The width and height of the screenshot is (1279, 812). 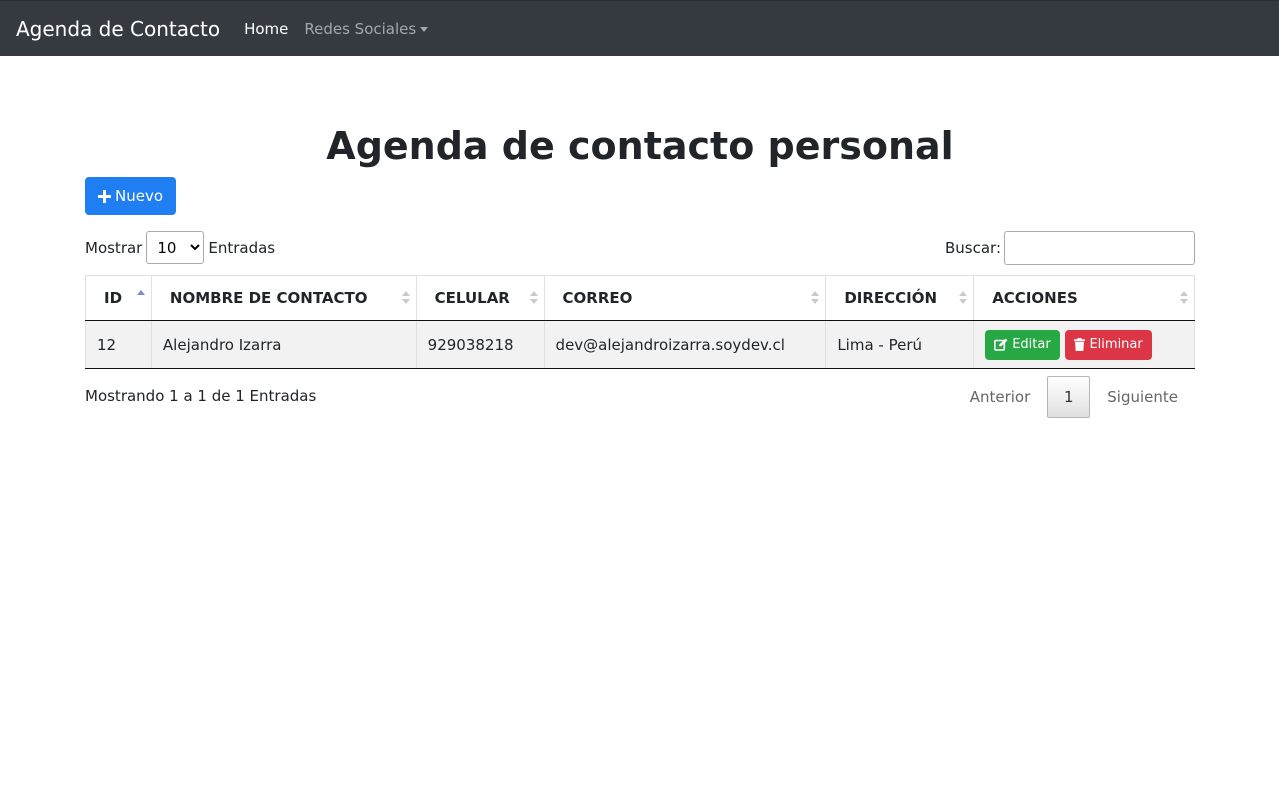 What do you see at coordinates (900, 344) in the screenshot?
I see `cell-address: Lima - Perú` at bounding box center [900, 344].